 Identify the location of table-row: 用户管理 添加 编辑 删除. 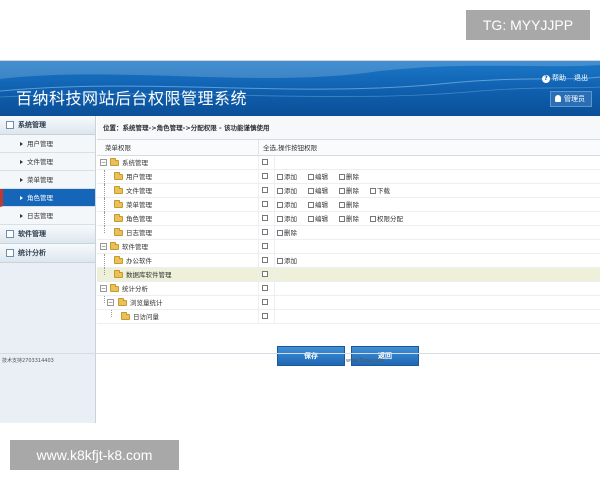
(348, 177).